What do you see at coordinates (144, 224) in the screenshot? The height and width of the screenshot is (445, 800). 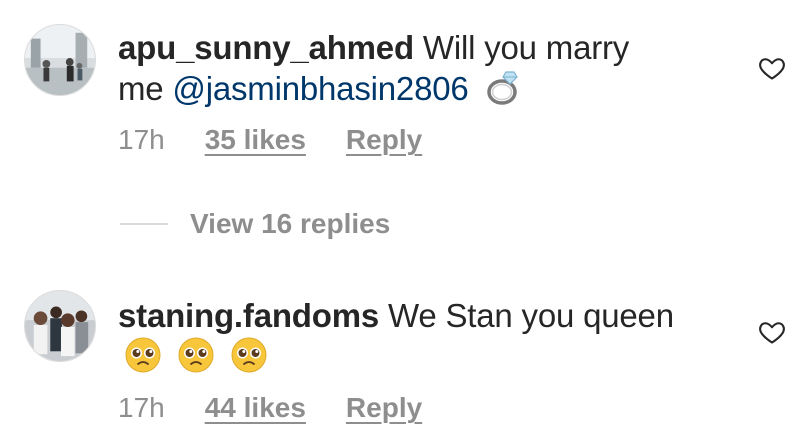 I see `divider-line` at bounding box center [144, 224].